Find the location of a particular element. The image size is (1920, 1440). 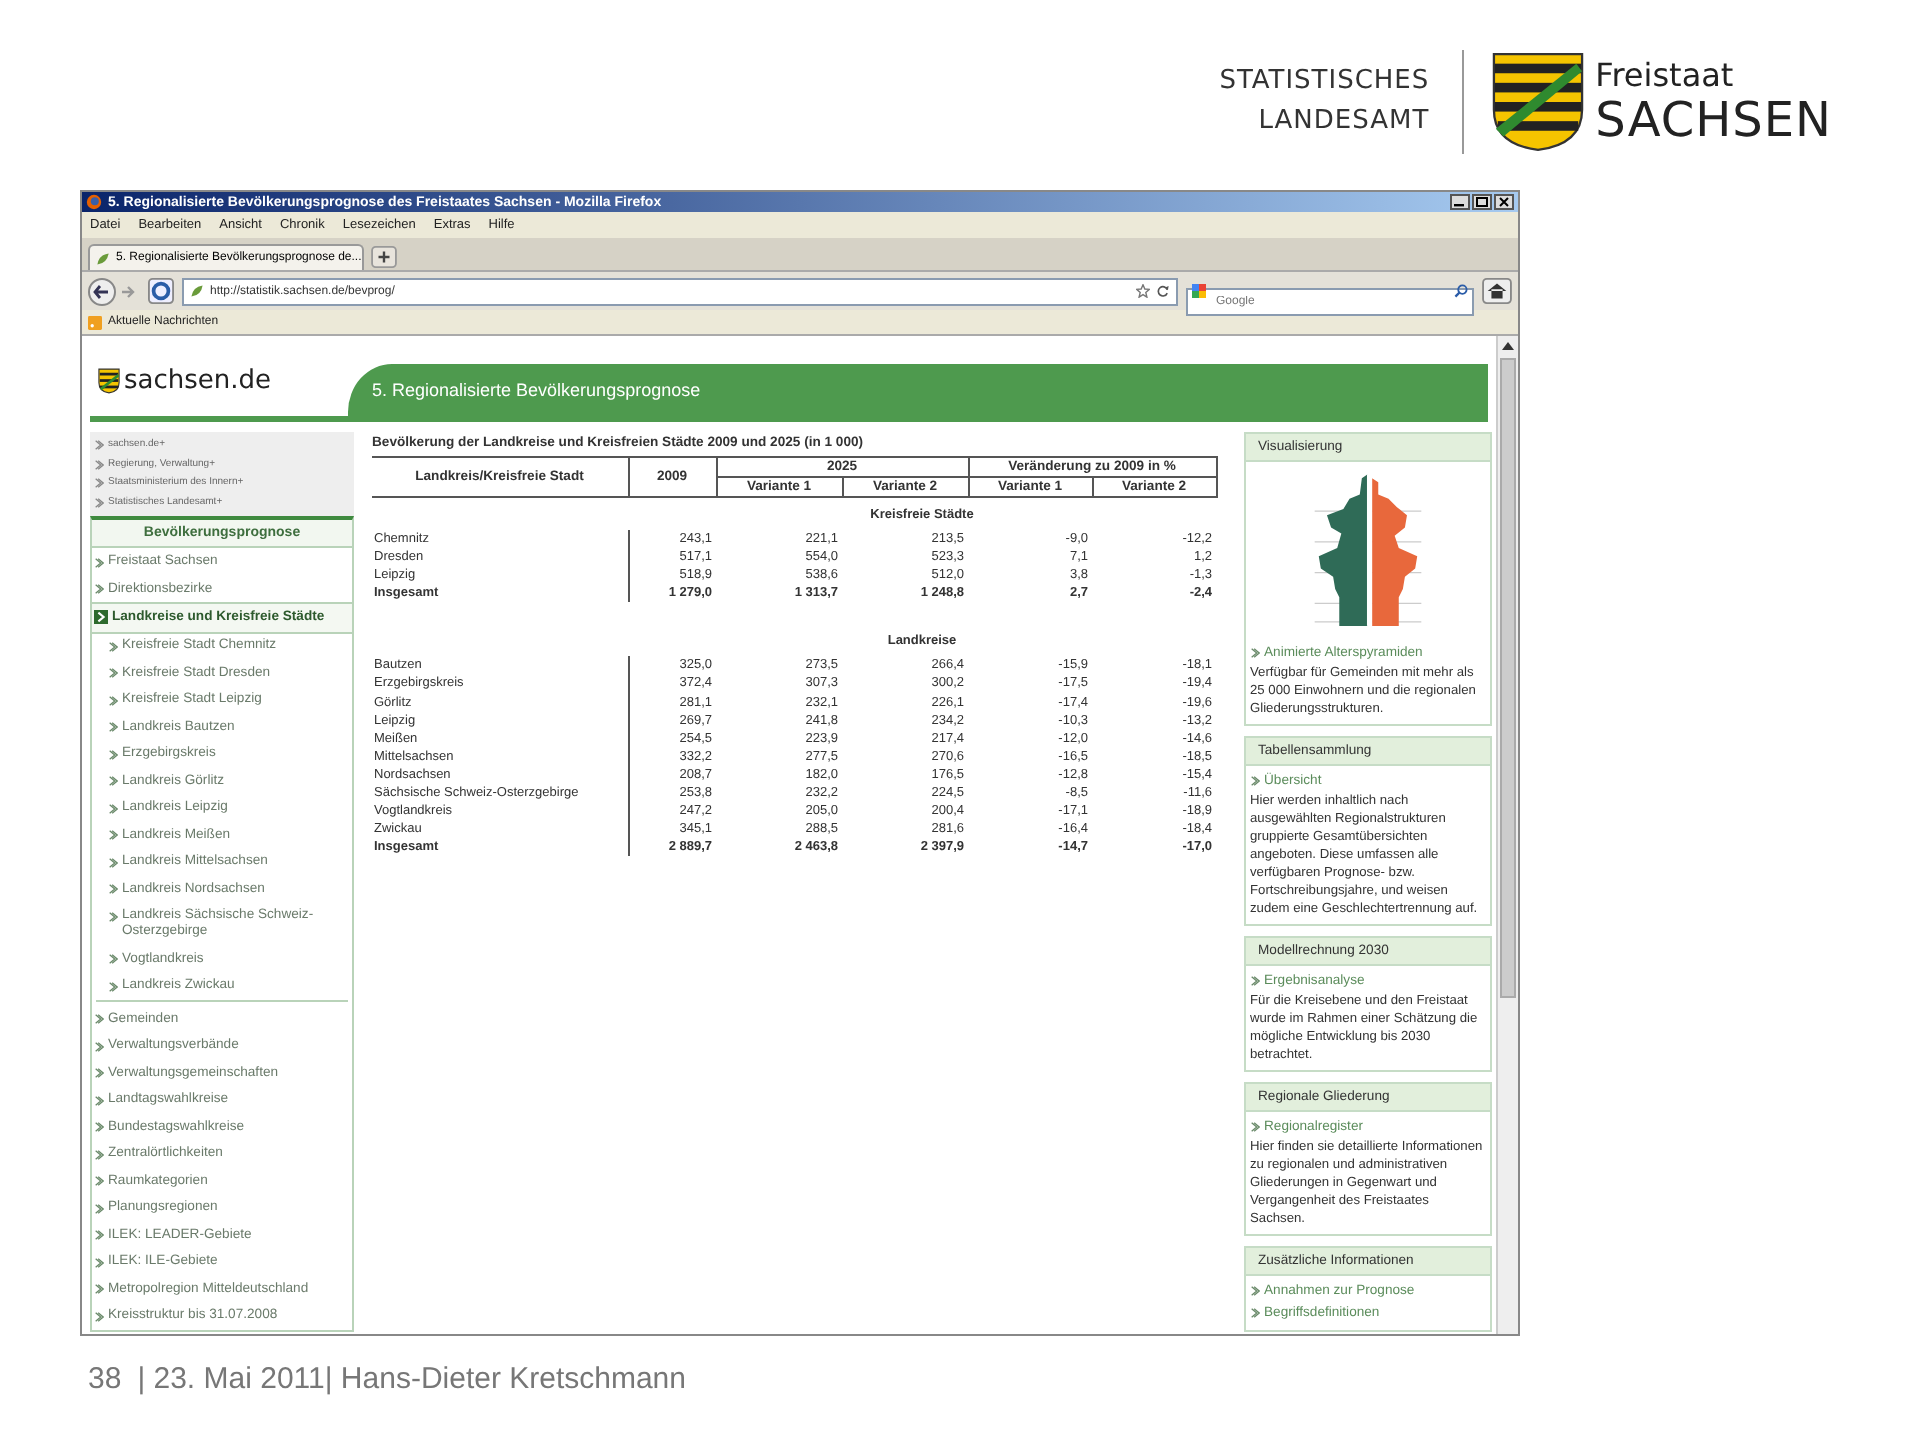

site-logo: sachsen.de is located at coordinates (219, 380).